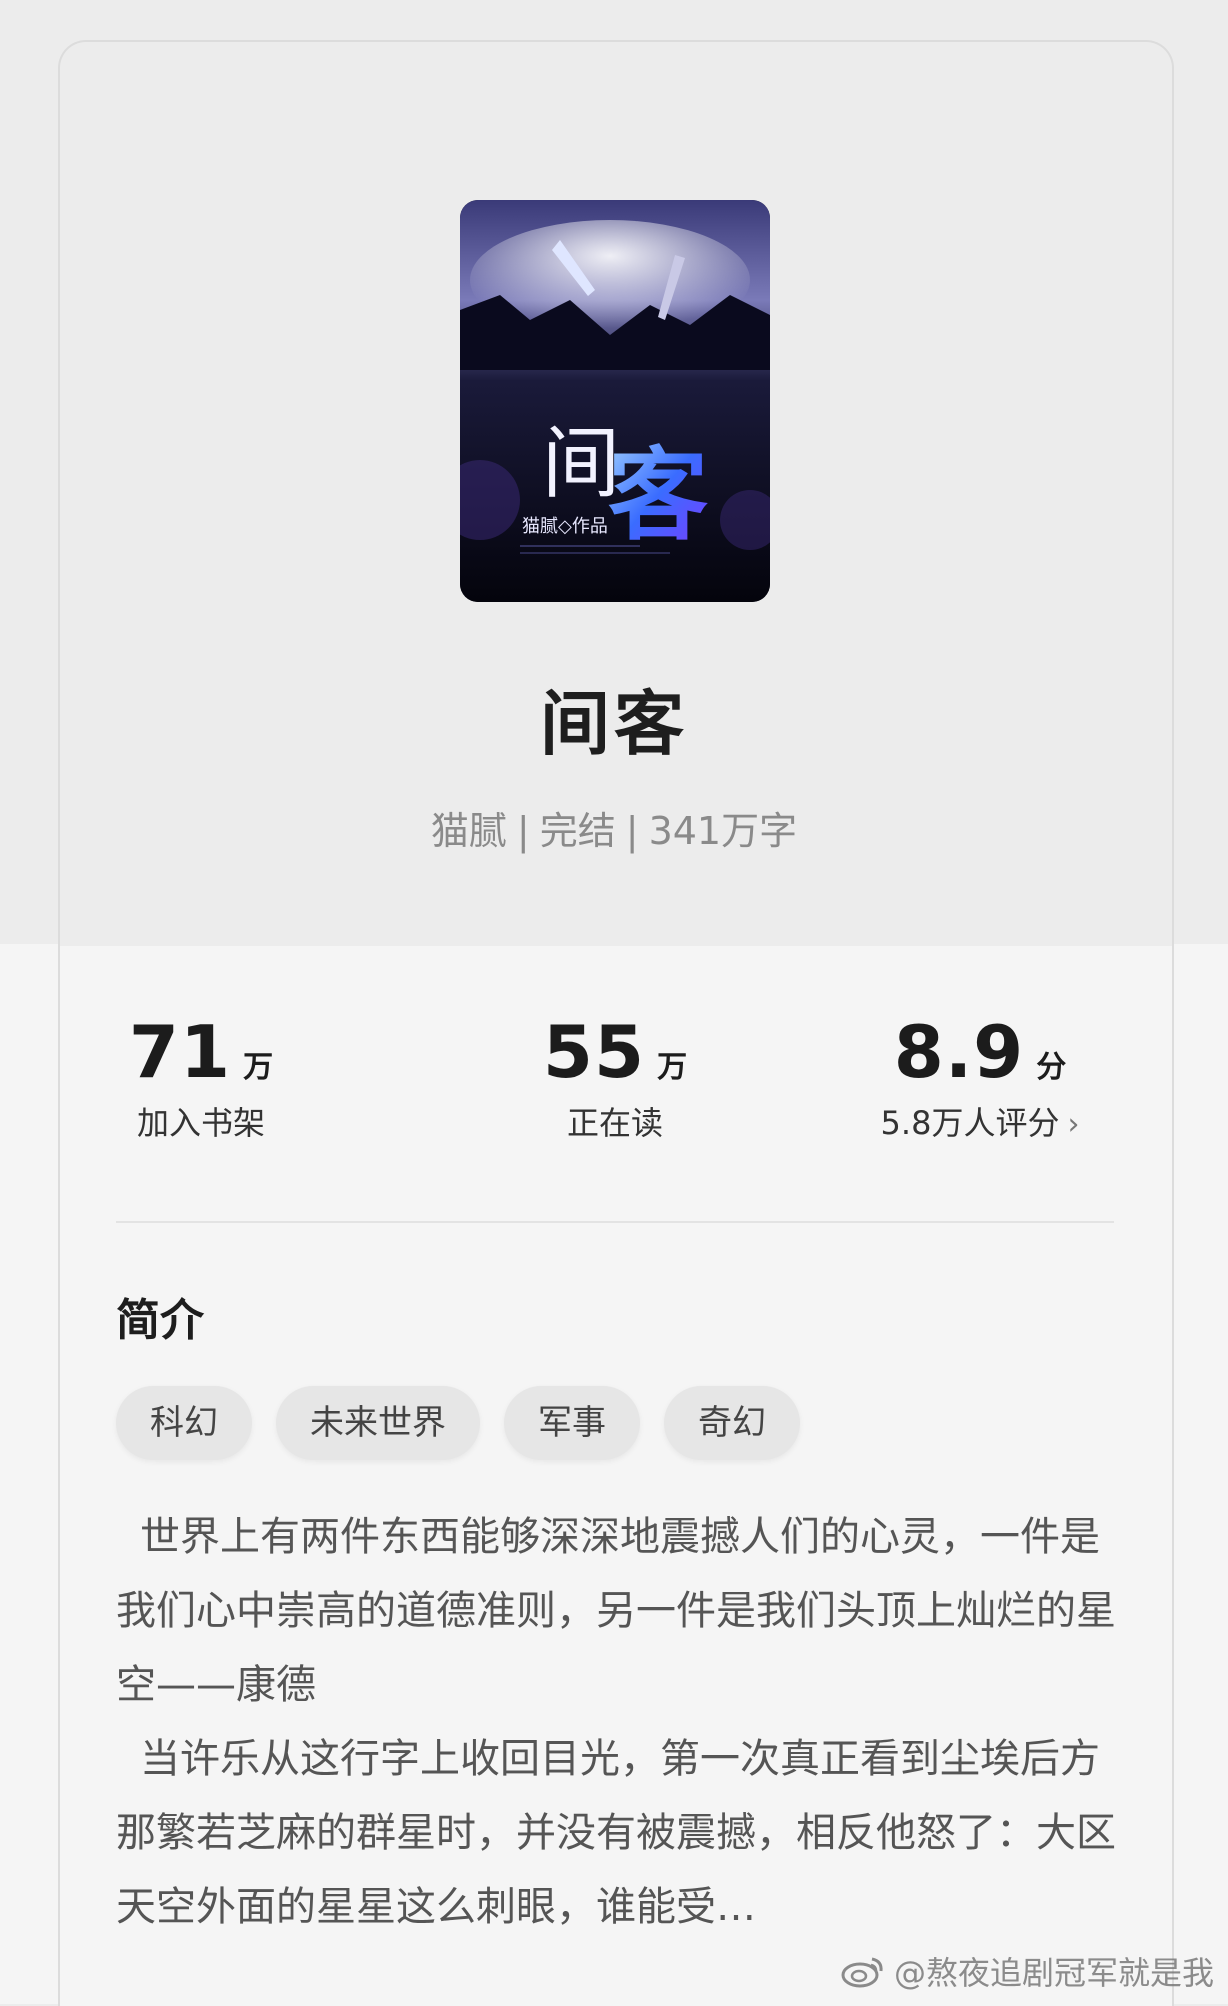 Image resolution: width=1228 pixels, height=2006 pixels. Describe the element at coordinates (258, 1067) in the screenshot. I see `stat-shelf-unit: 万` at that location.